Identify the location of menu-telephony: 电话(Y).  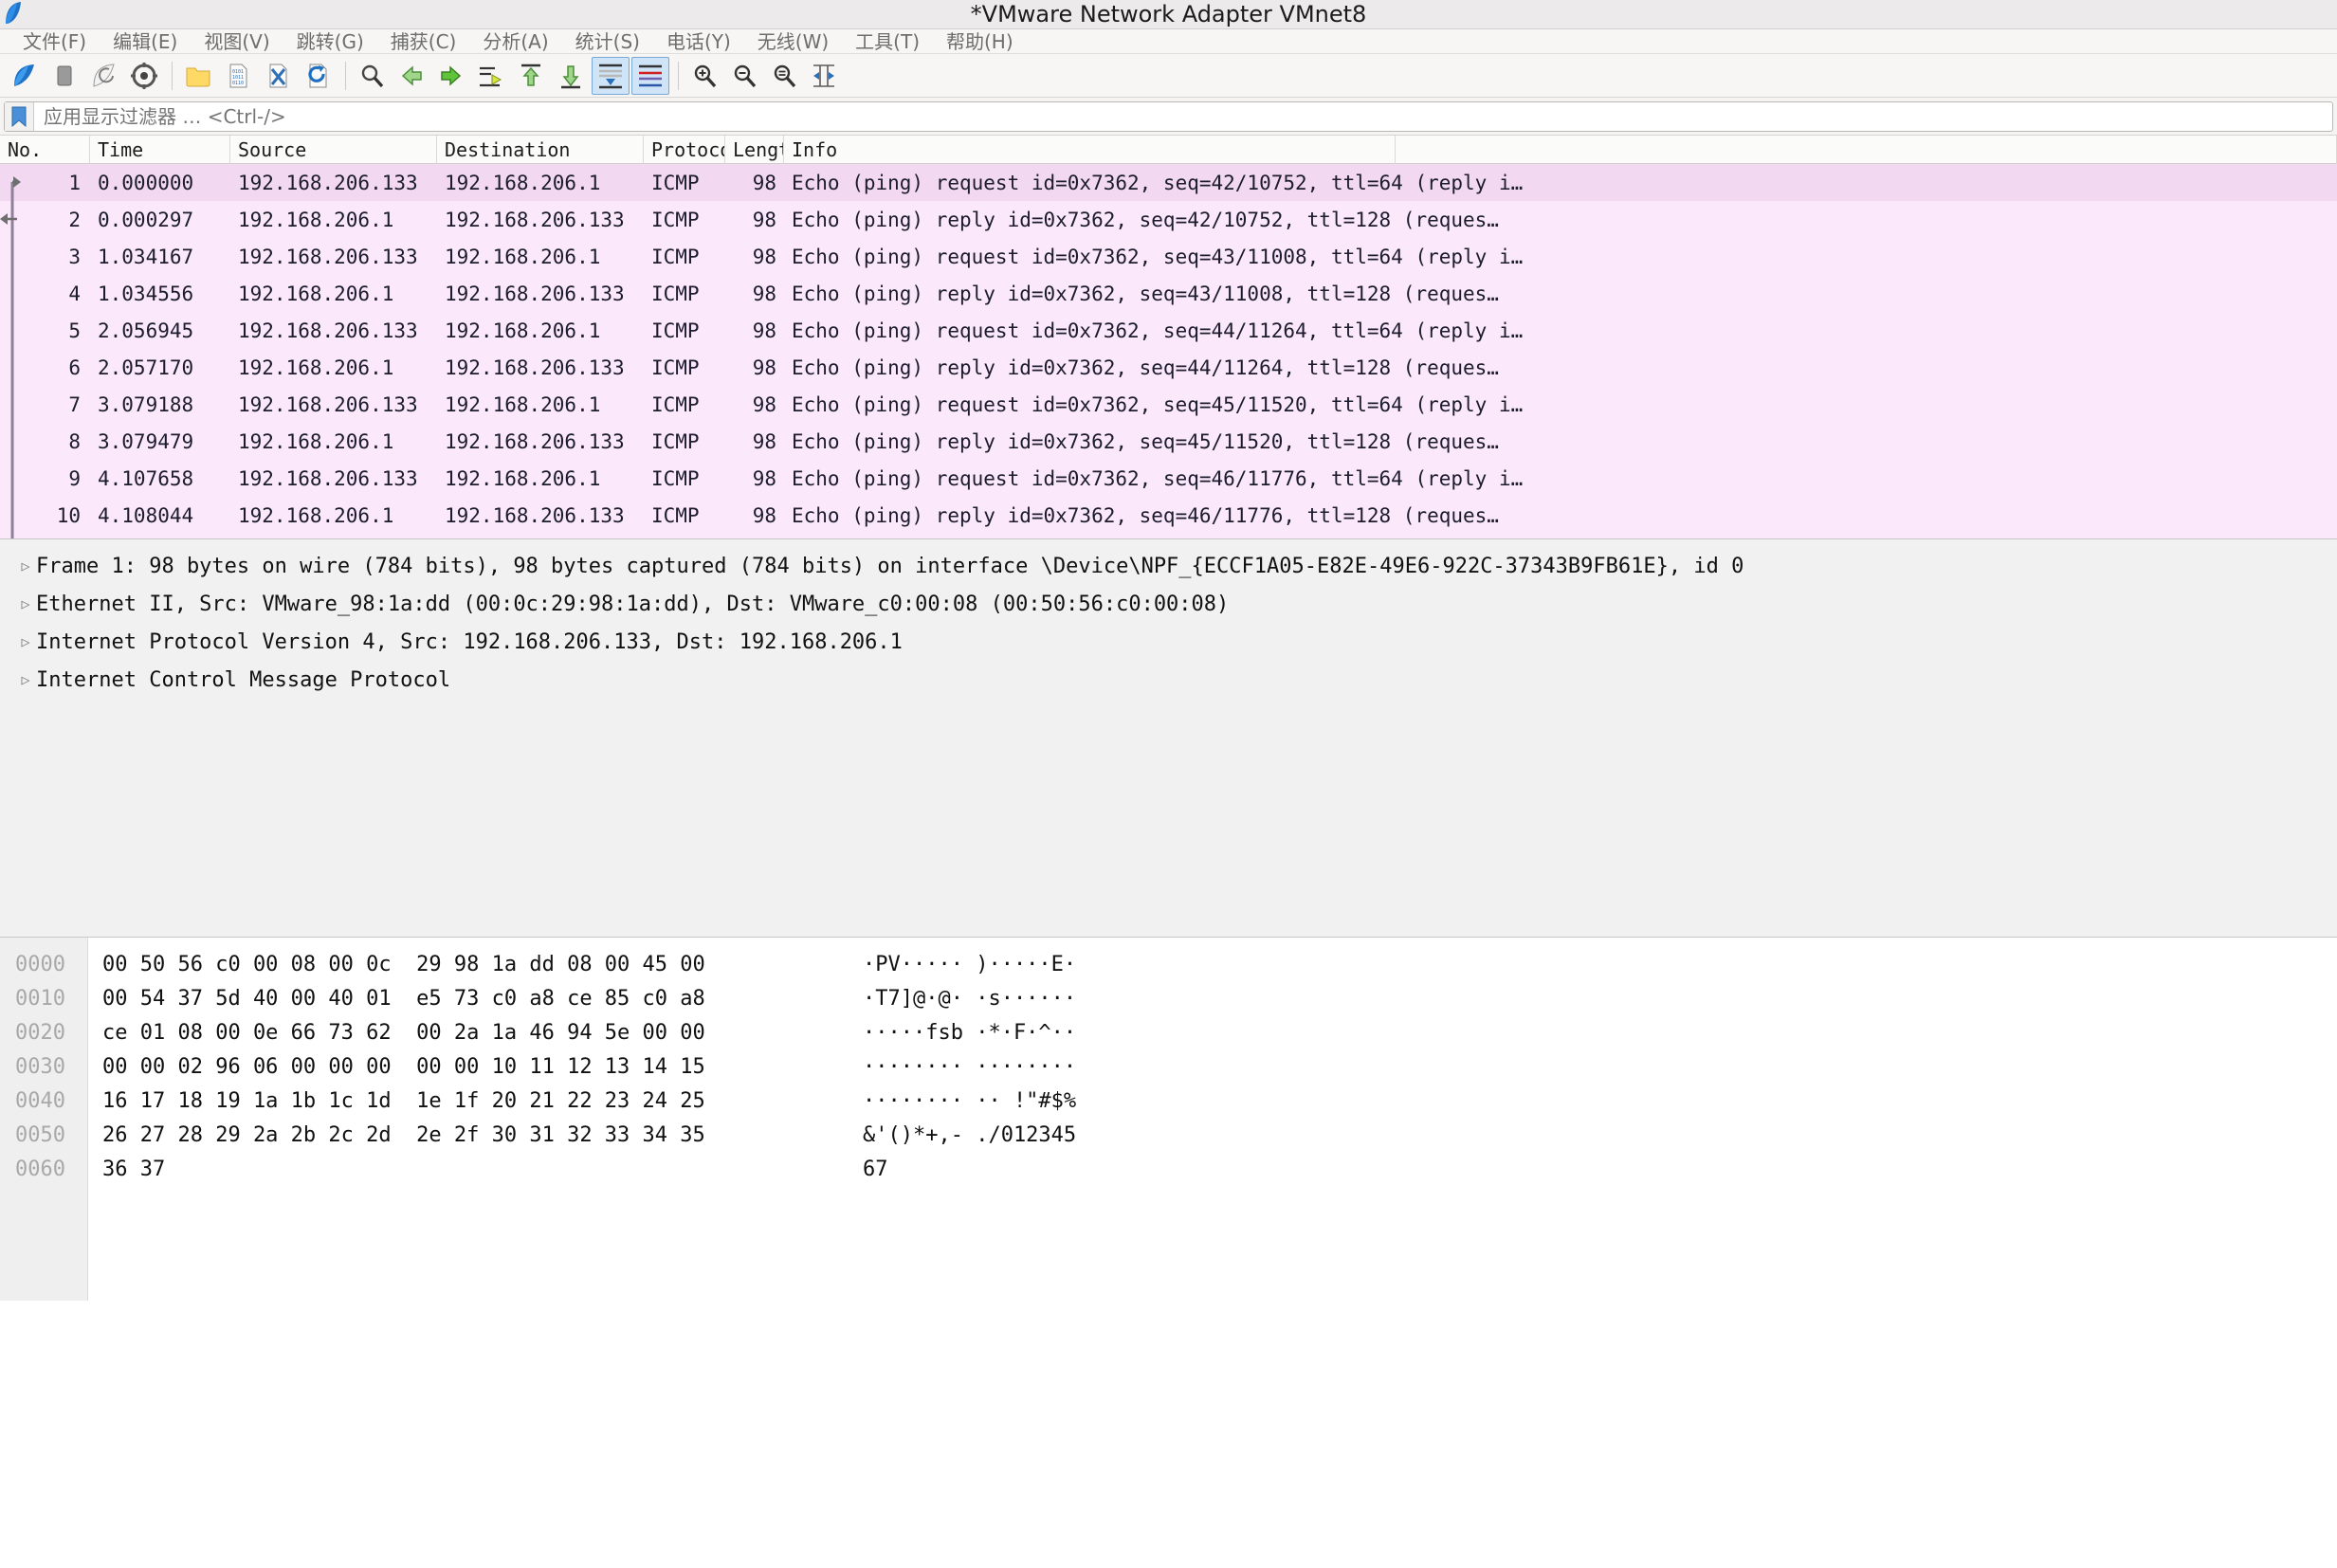
(698, 41).